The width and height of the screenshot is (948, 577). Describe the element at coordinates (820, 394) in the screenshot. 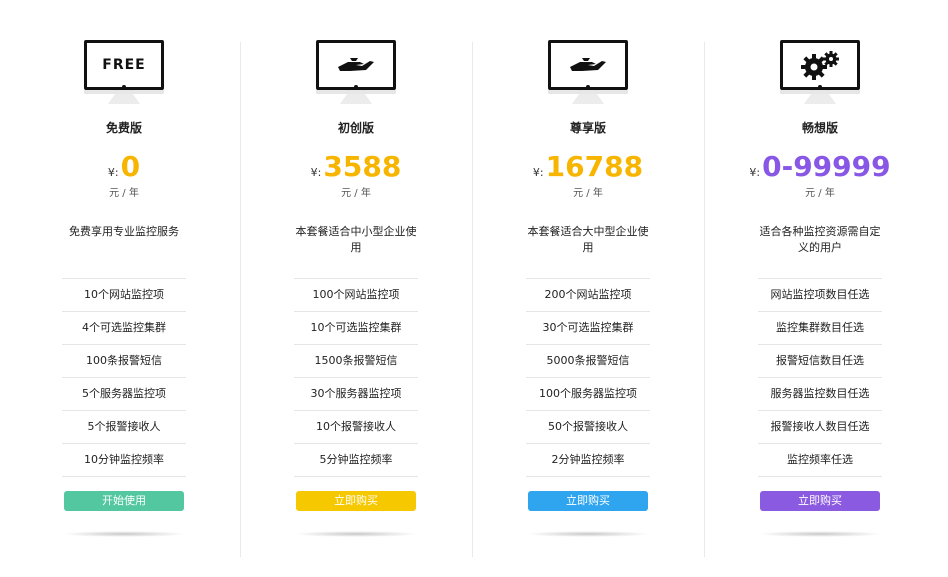

I see `feature-item: 服务器监控数目任选` at that location.